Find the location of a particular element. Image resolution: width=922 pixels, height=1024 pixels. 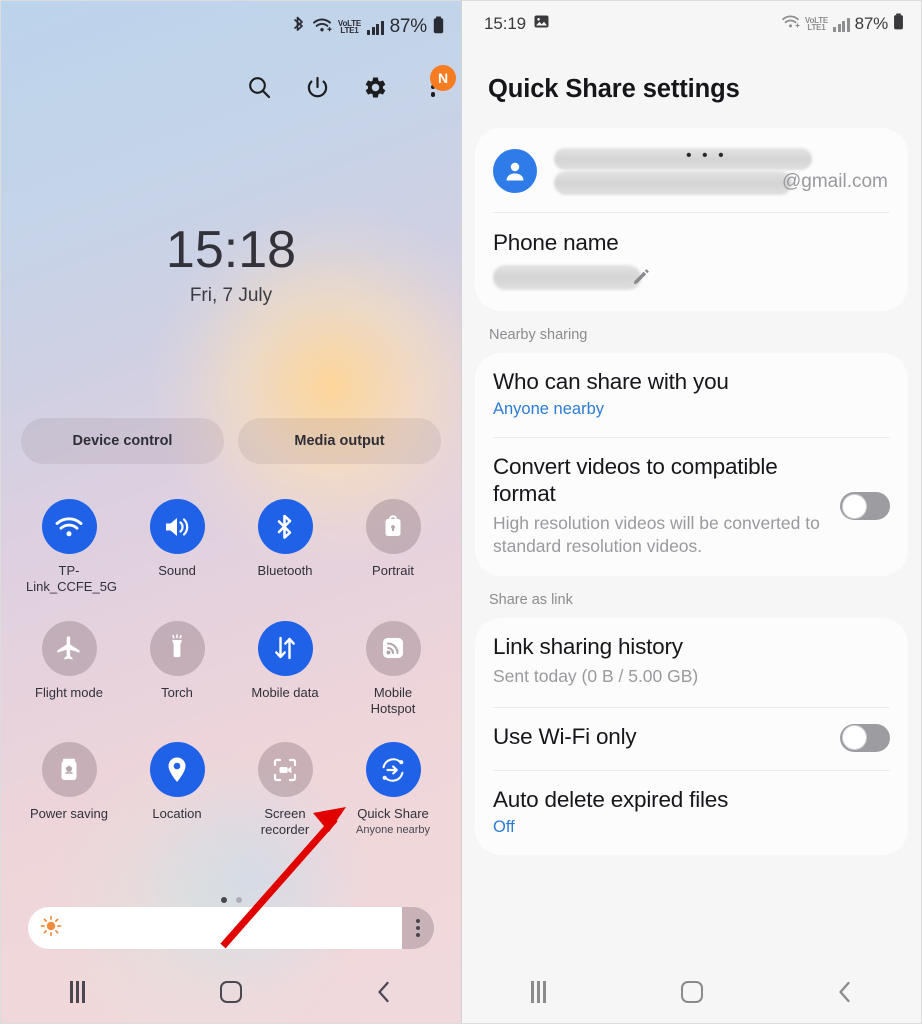

group-header-nearby-sharing: Nearby sharing is located at coordinates (538, 335).